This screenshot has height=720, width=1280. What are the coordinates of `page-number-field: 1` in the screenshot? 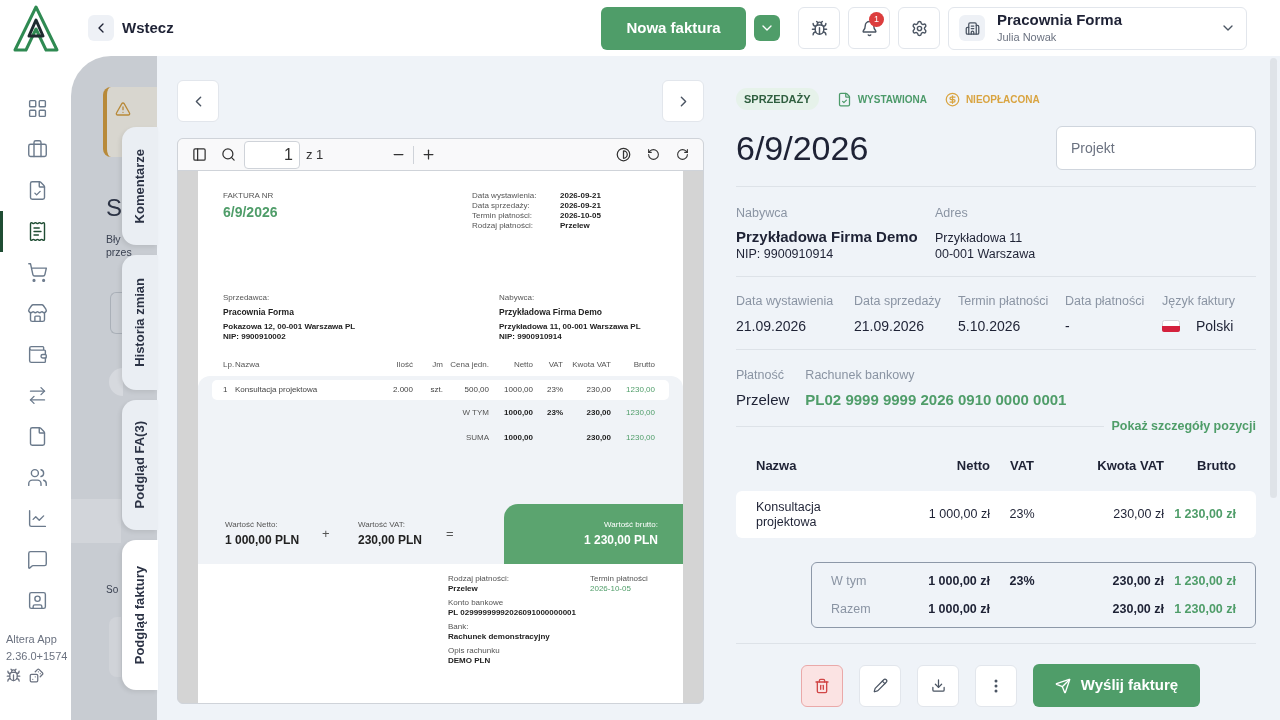 It's located at (272, 154).